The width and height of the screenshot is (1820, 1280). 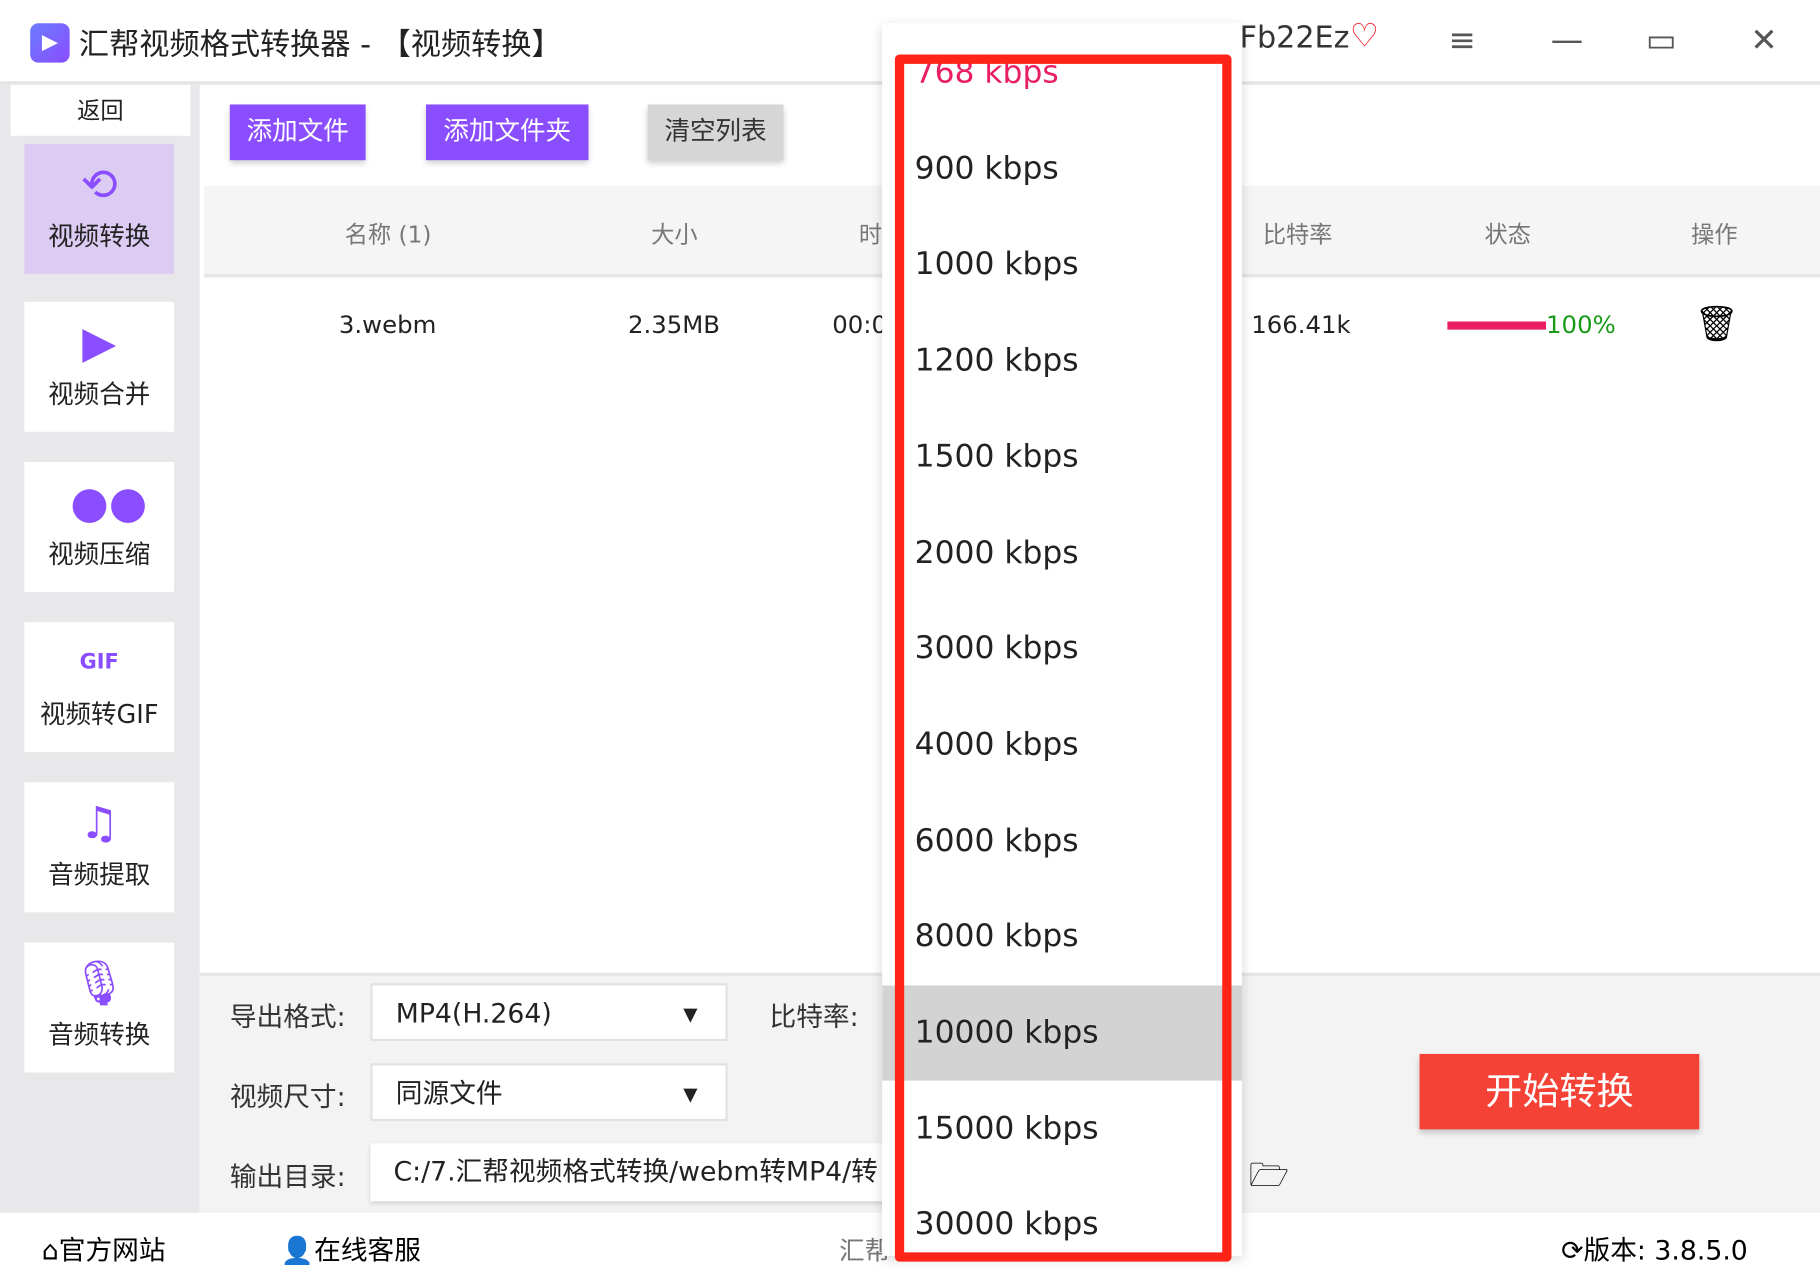 I want to click on col-duration: 时, so click(x=870, y=234).